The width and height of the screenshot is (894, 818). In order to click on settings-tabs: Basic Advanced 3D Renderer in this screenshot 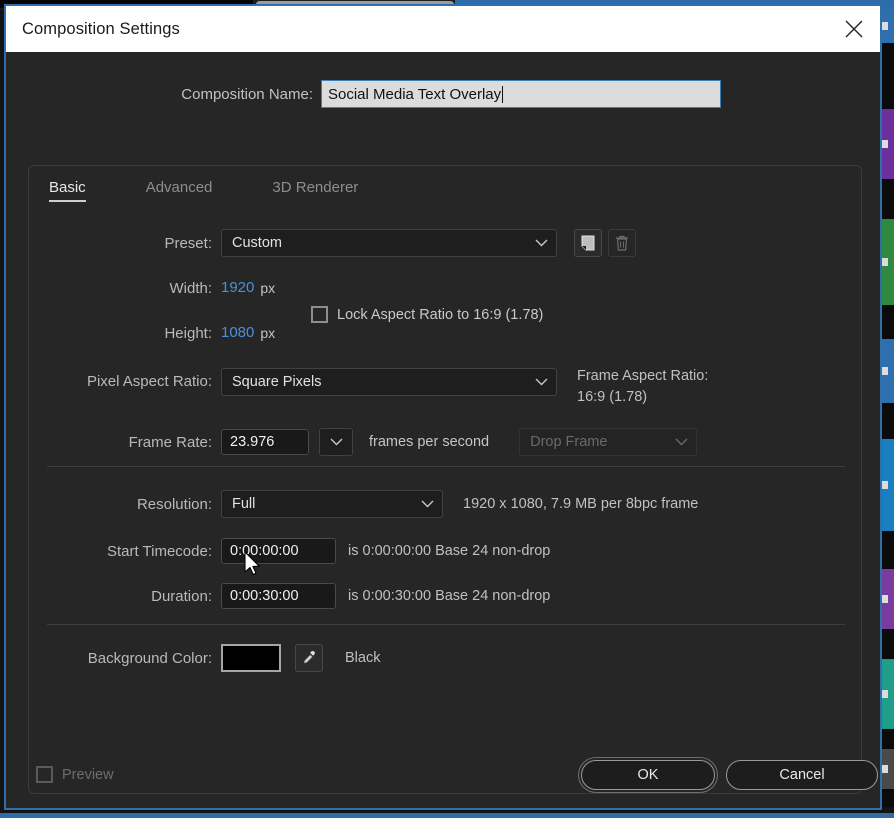, I will do `click(213, 190)`.